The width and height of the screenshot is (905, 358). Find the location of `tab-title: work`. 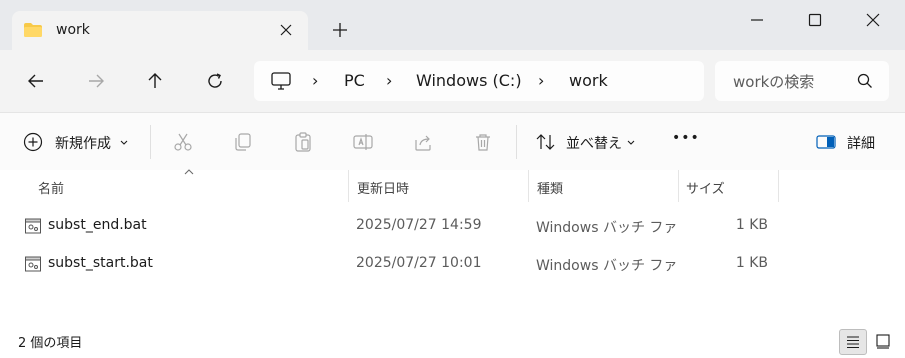

tab-title: work is located at coordinates (73, 30).